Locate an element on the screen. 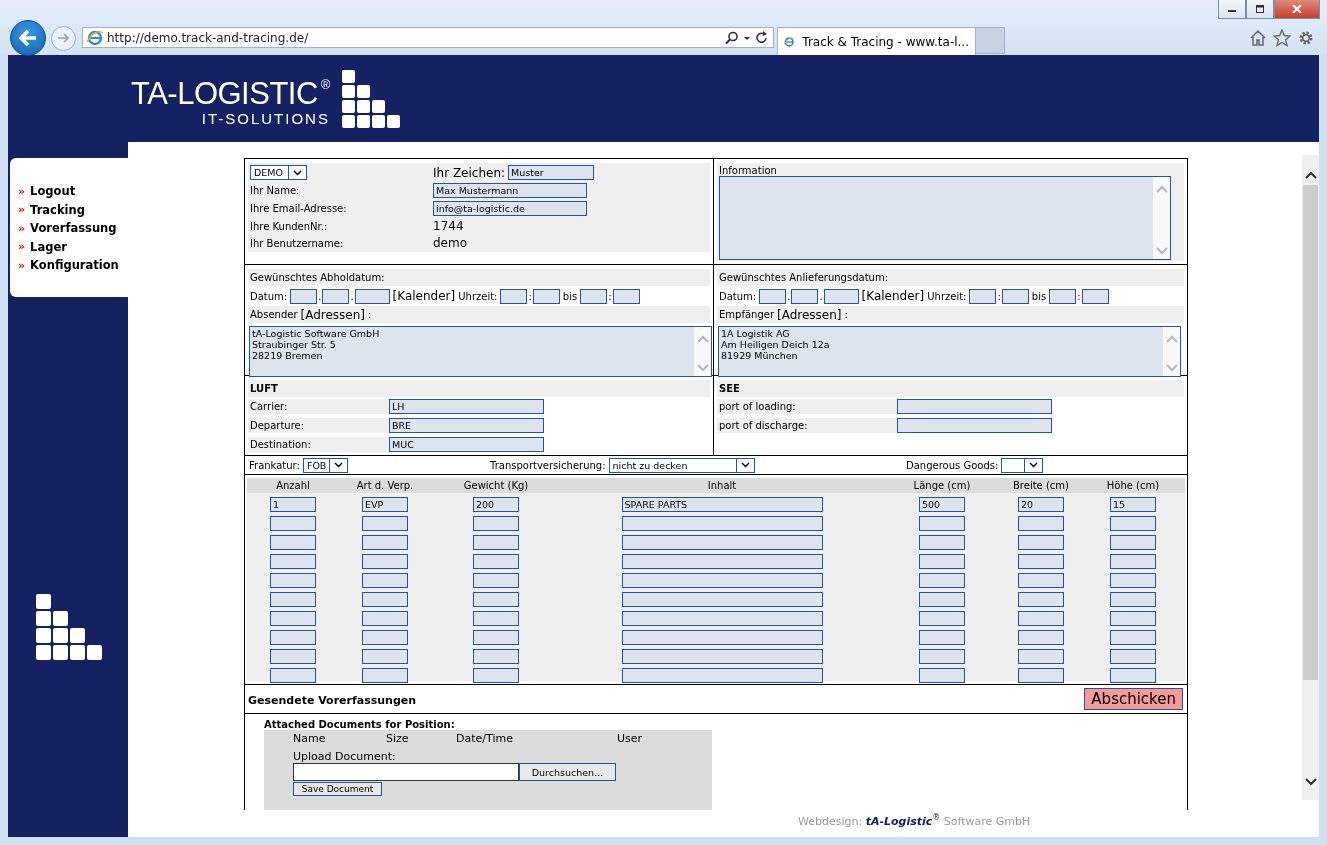 The width and height of the screenshot is (1327, 845). table-input: EVP is located at coordinates (385, 505).